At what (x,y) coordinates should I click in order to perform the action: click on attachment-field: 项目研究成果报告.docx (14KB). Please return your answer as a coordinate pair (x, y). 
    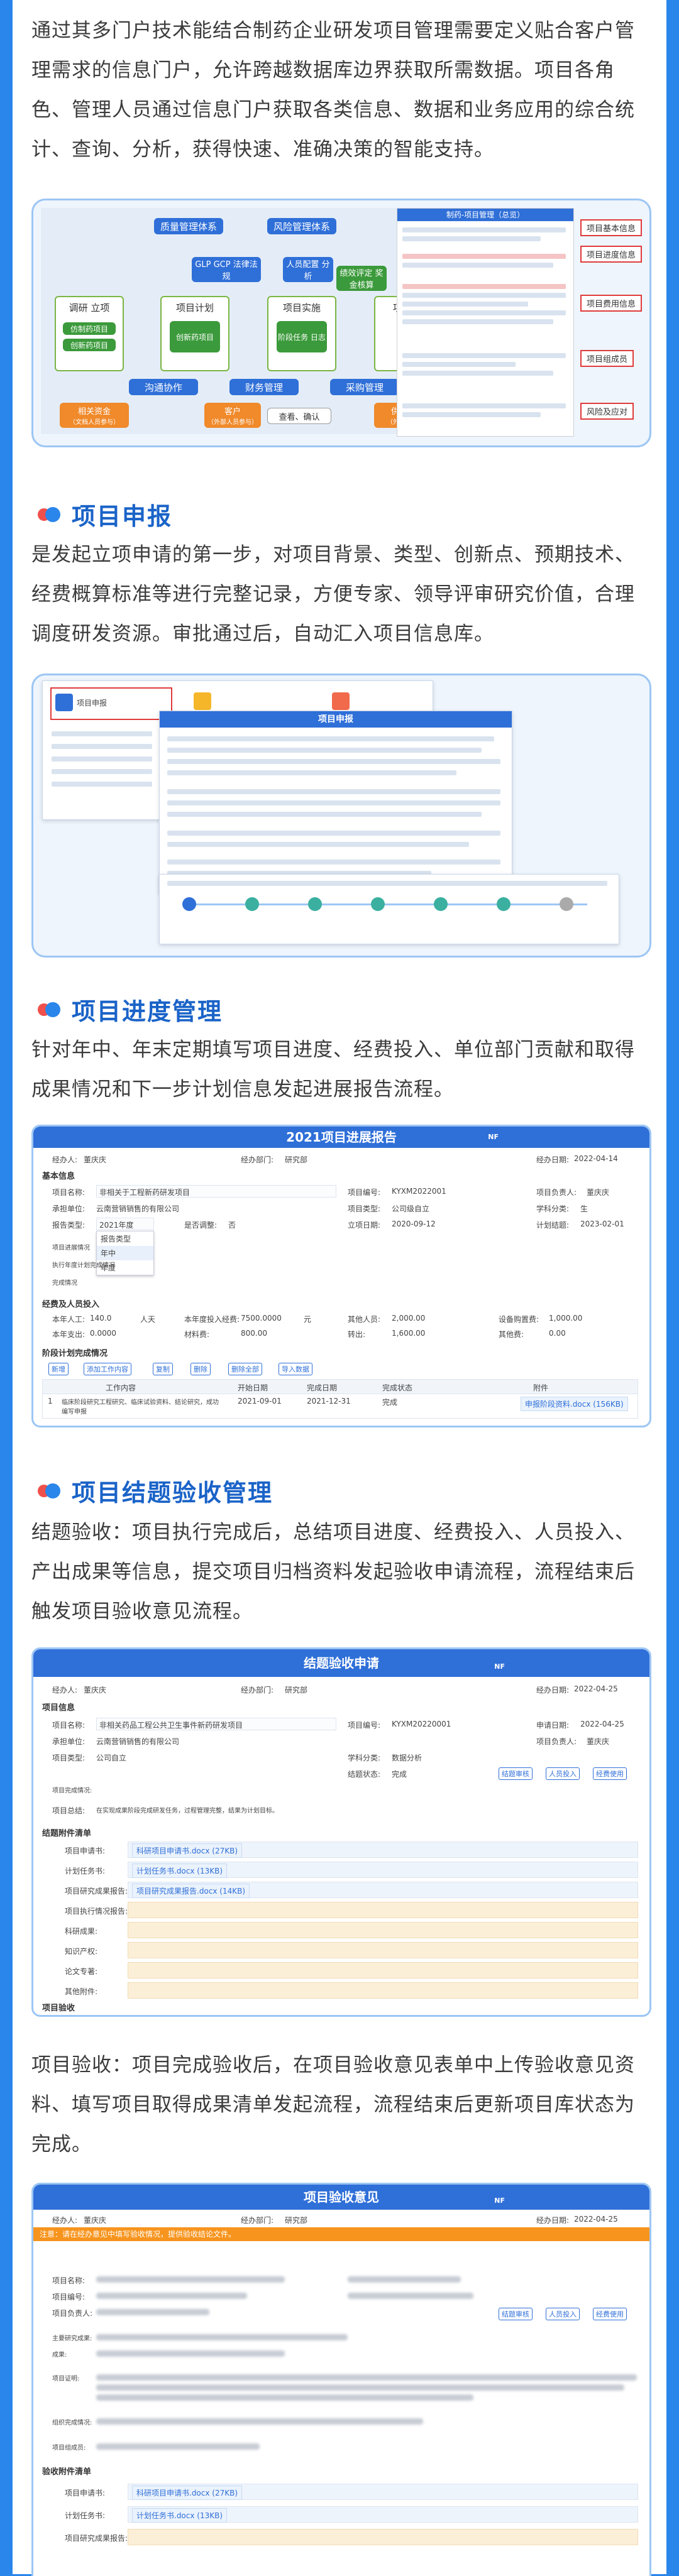
    Looking at the image, I should click on (383, 1890).